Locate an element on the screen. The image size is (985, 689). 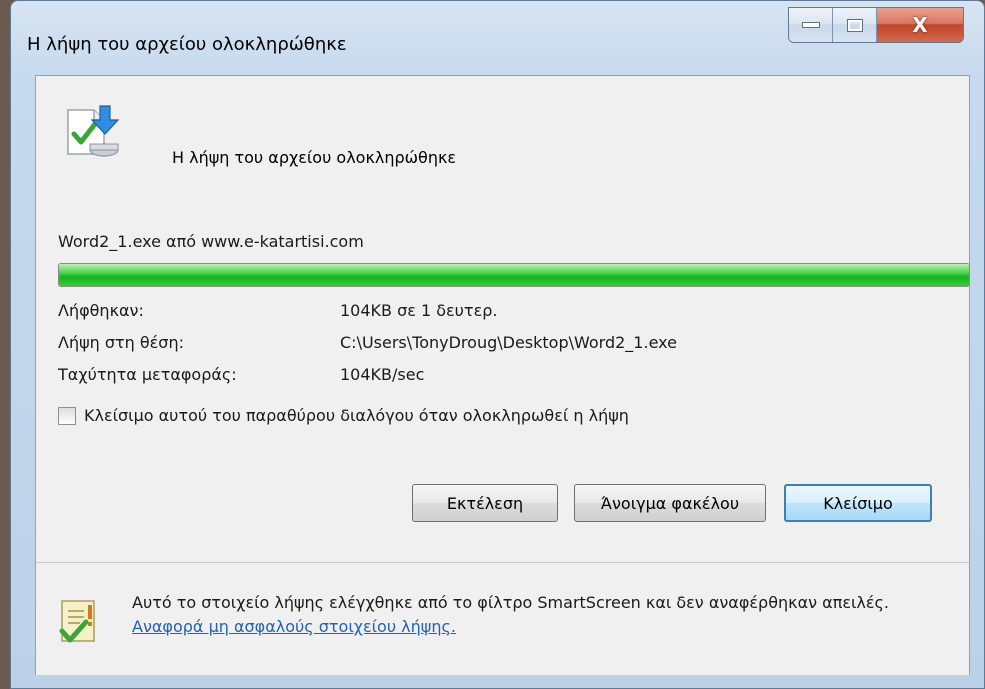
close-icon: X is located at coordinates (920, 25).